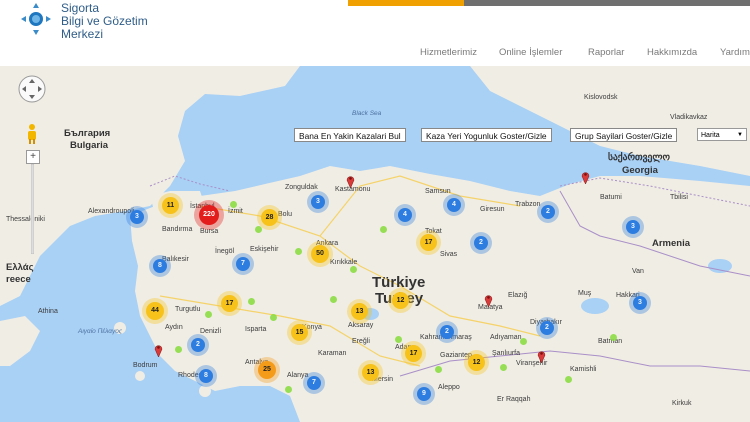  Describe the element at coordinates (735, 52) in the screenshot. I see `nav-help: Yardım` at that location.